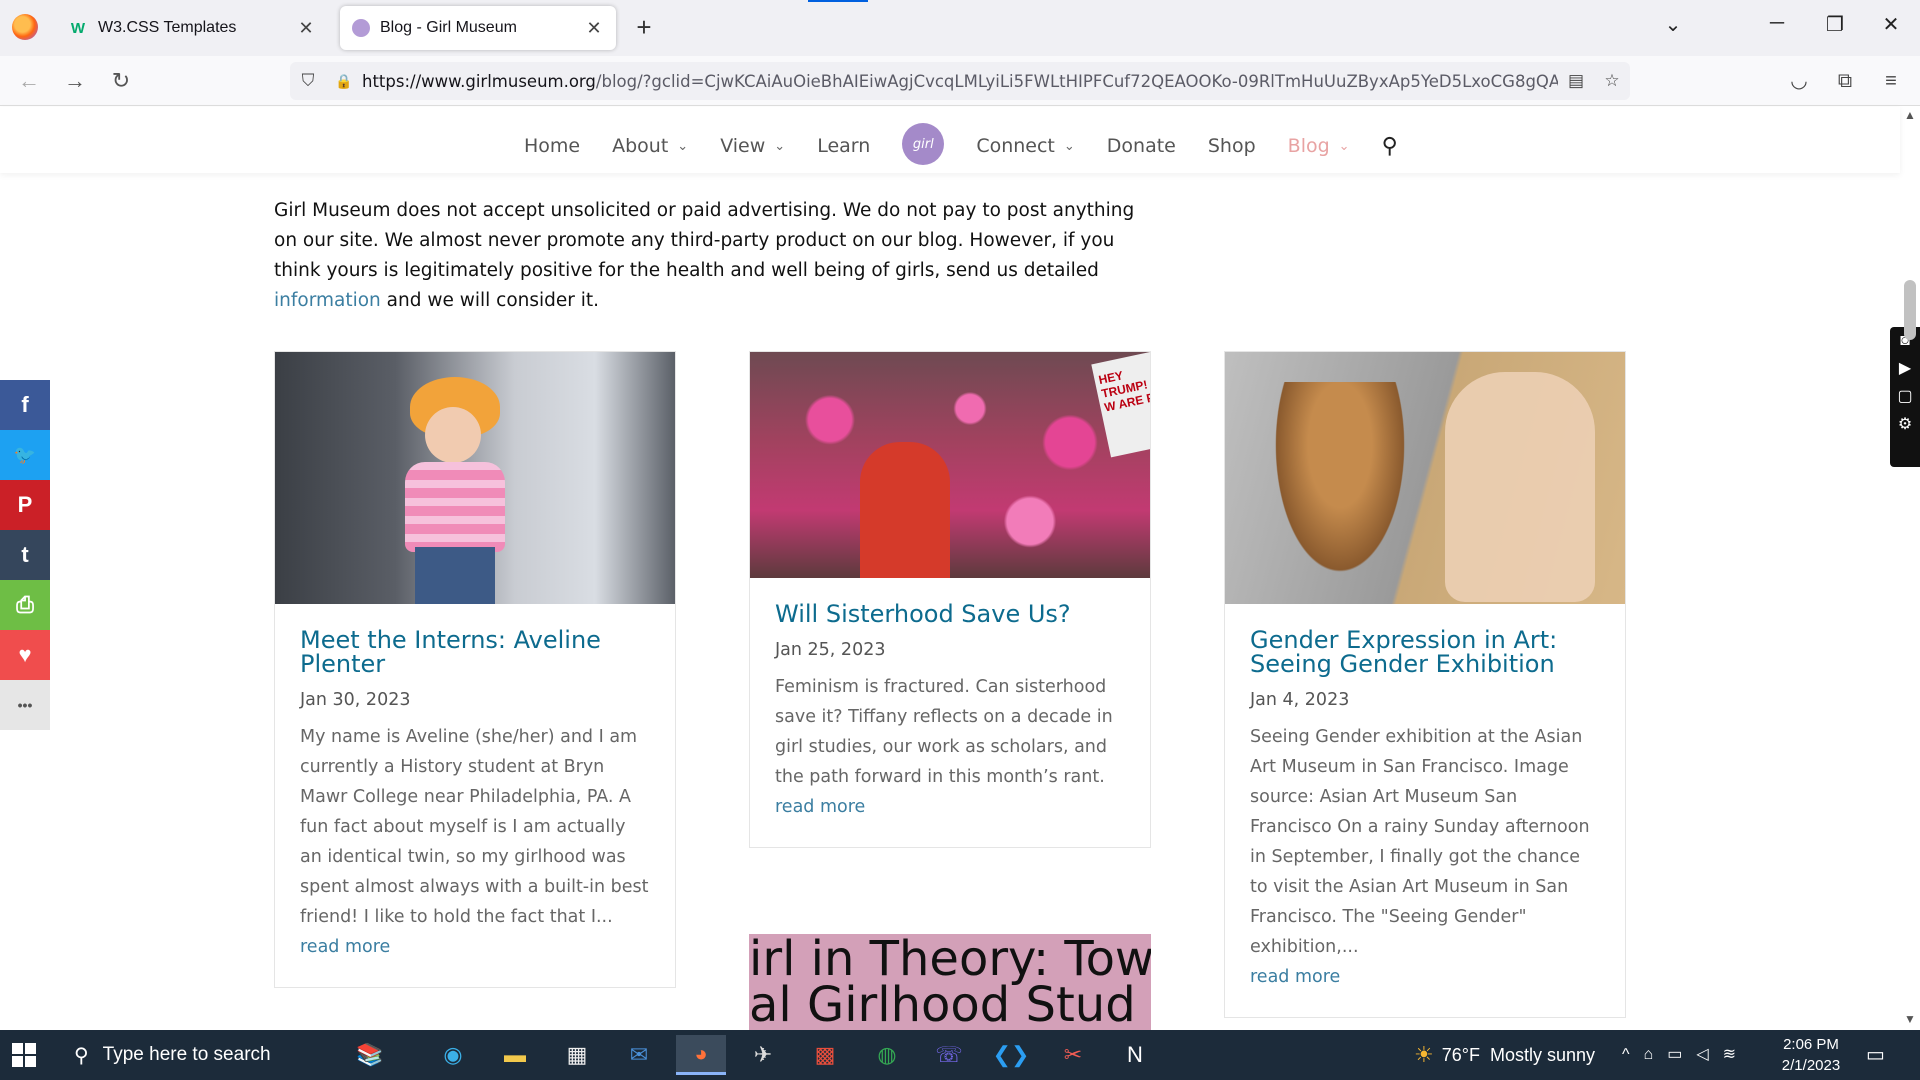 The width and height of the screenshot is (1920, 1080). I want to click on edge-icon: ◉, so click(453, 1055).